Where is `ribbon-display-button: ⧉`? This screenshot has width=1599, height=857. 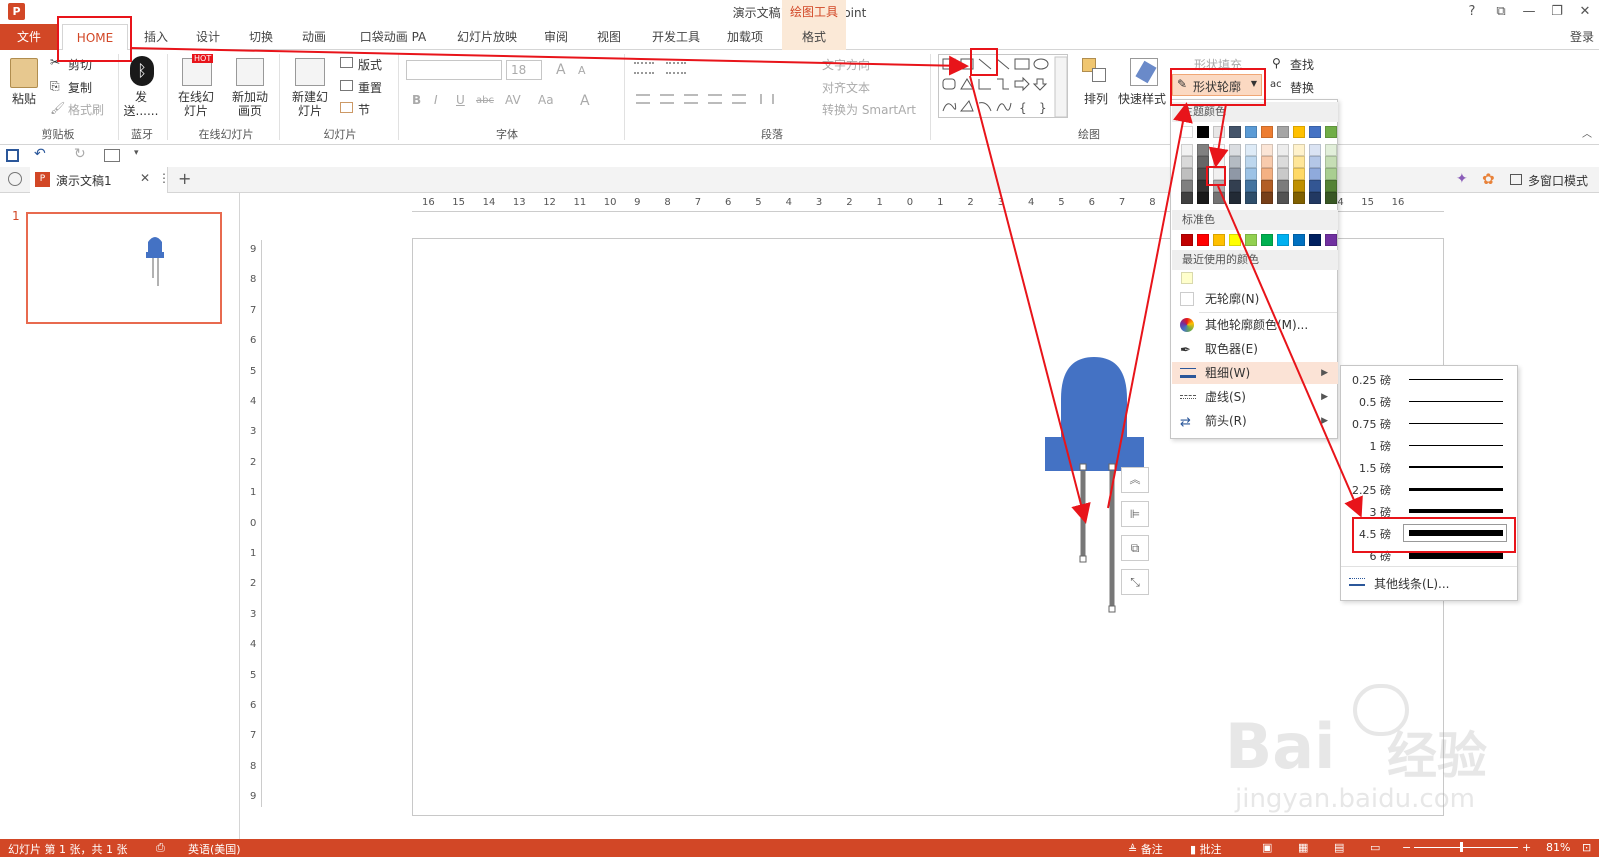 ribbon-display-button: ⧉ is located at coordinates (1501, 12).